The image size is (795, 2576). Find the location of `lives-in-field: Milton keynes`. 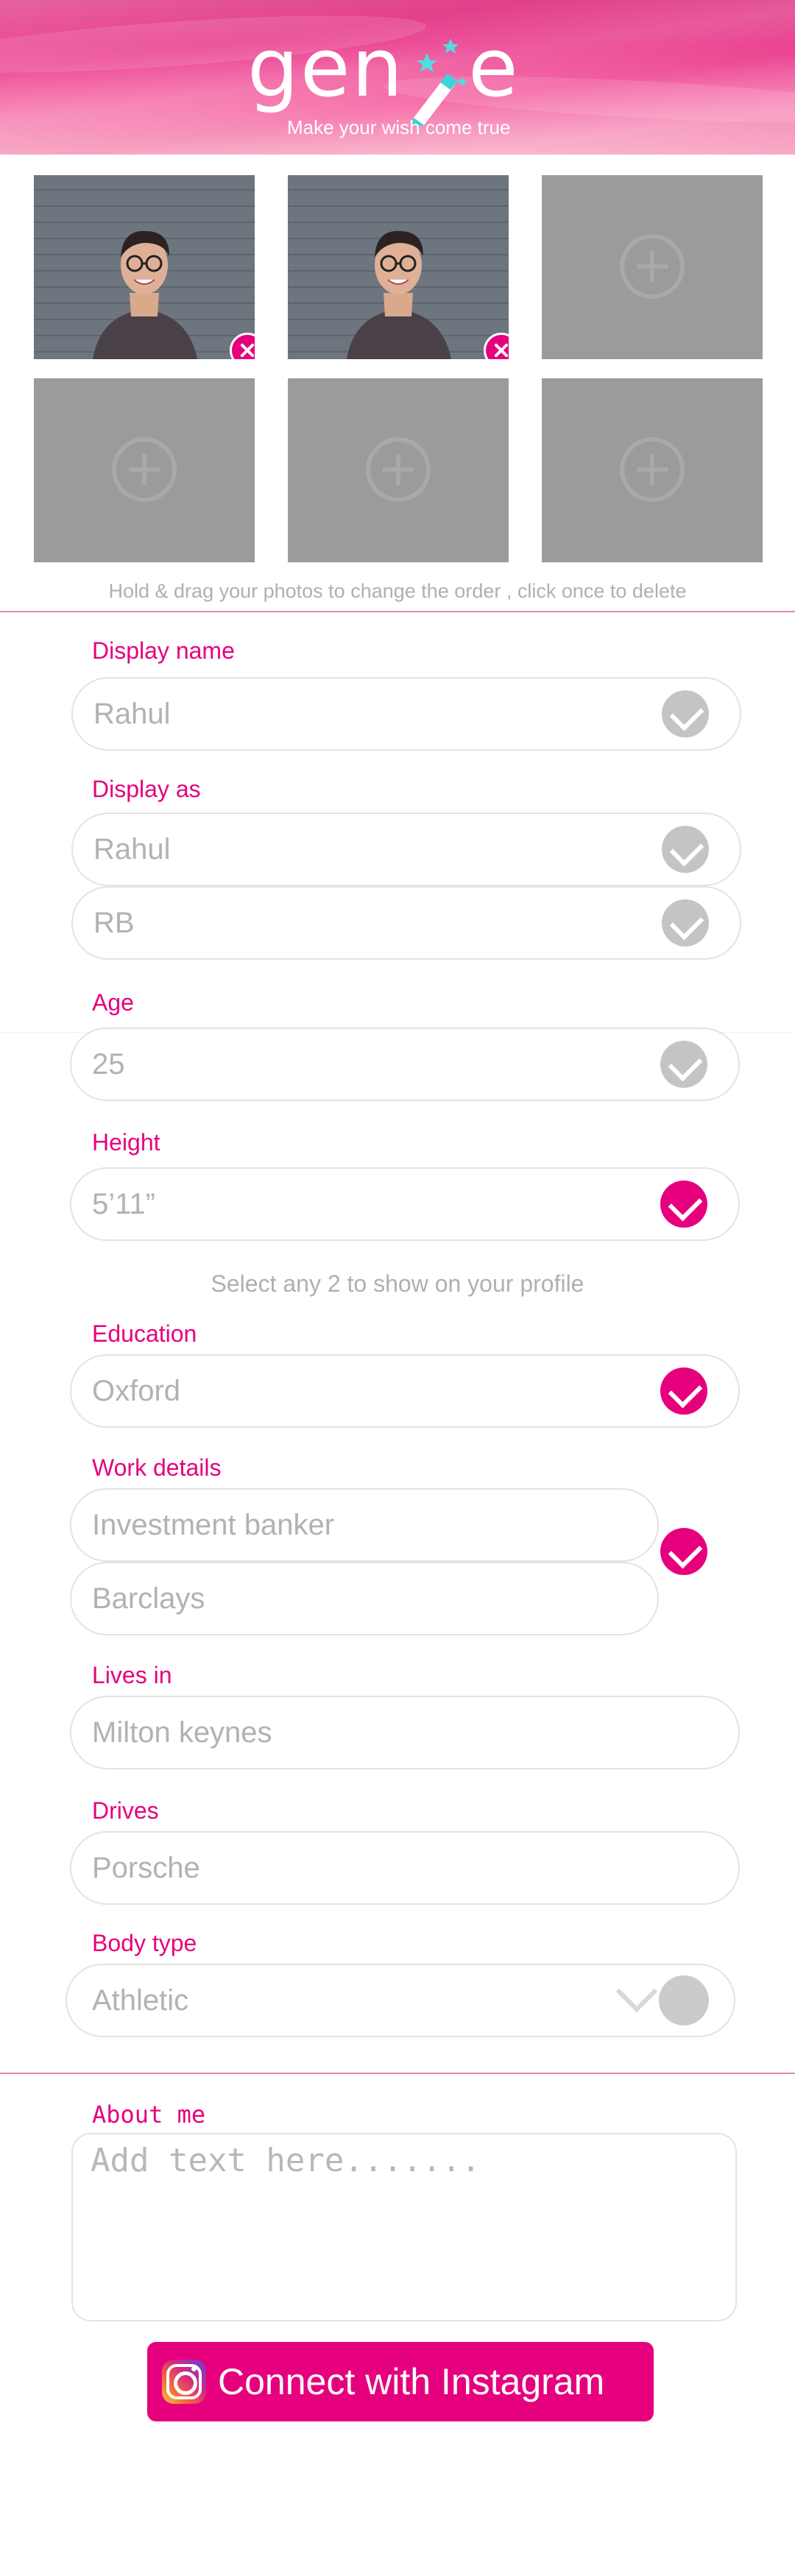

lives-in-field: Milton keynes is located at coordinates (405, 1732).